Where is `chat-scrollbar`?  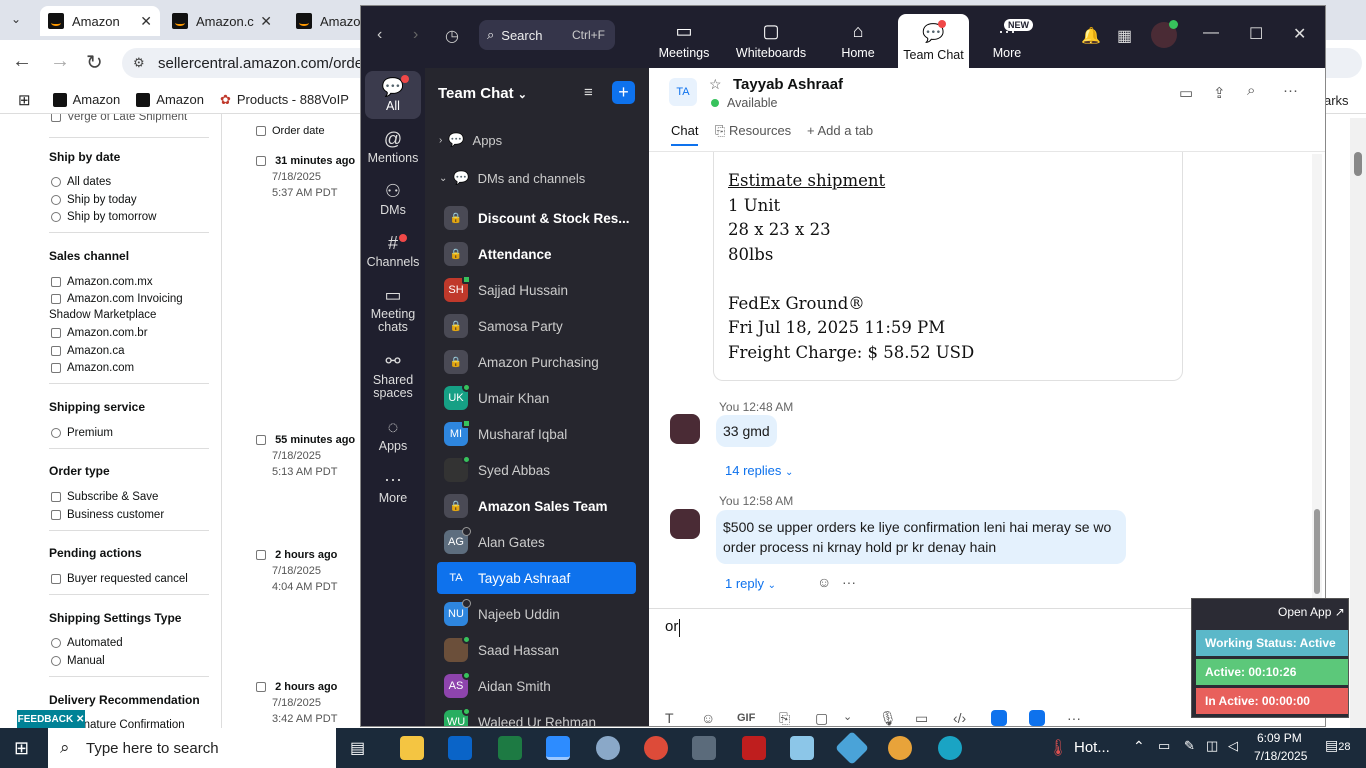 chat-scrollbar is located at coordinates (1317, 376).